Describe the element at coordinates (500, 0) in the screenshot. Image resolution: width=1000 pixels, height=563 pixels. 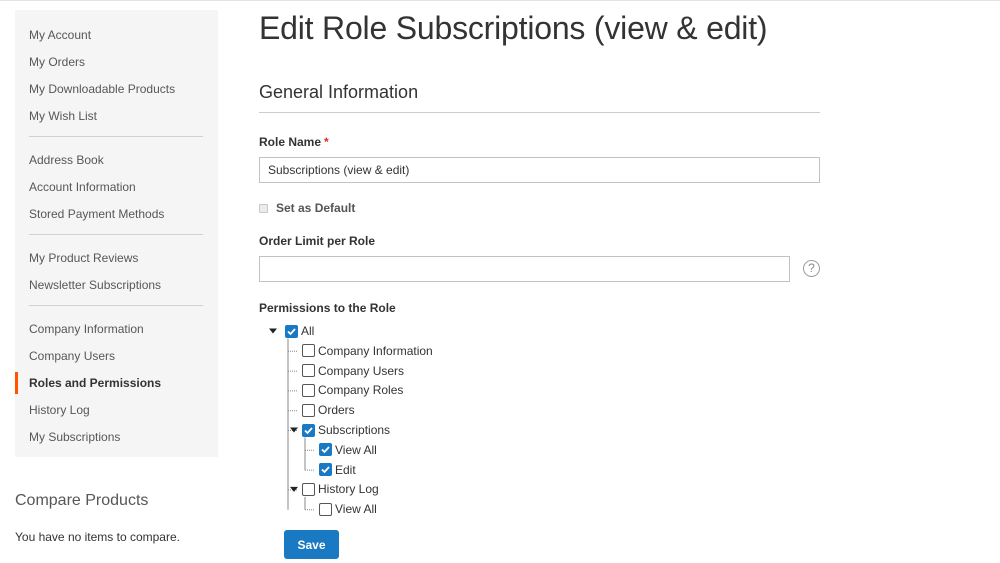
I see `top-divider` at that location.